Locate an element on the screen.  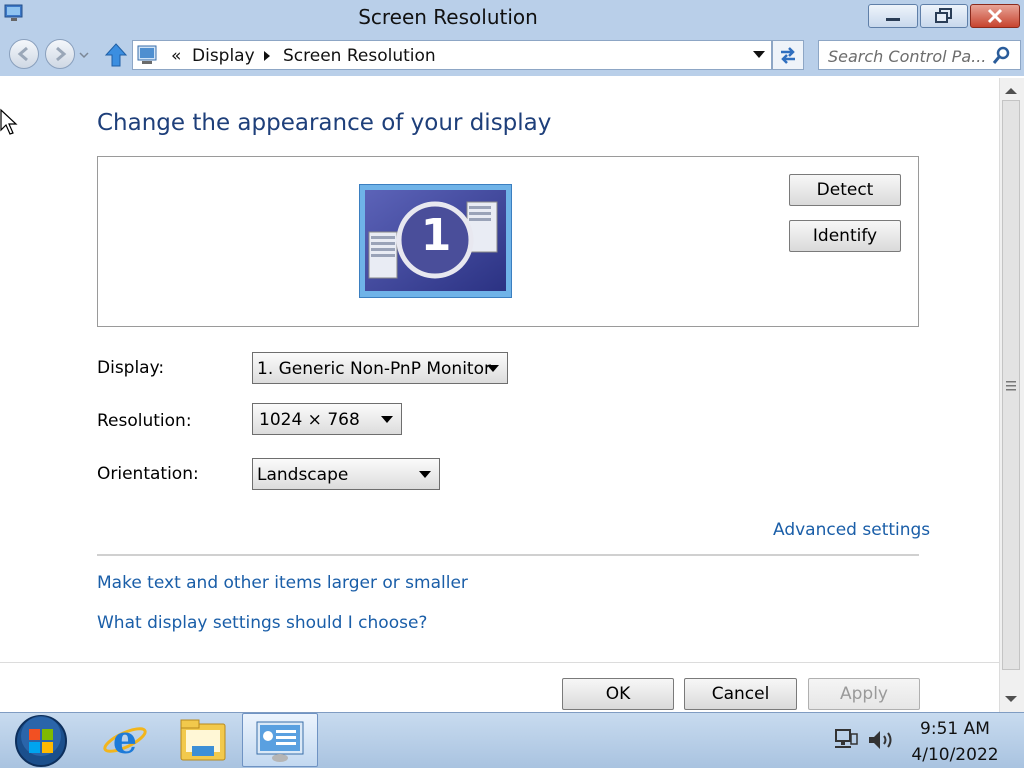
cancel-button: Cancel is located at coordinates (740, 694).